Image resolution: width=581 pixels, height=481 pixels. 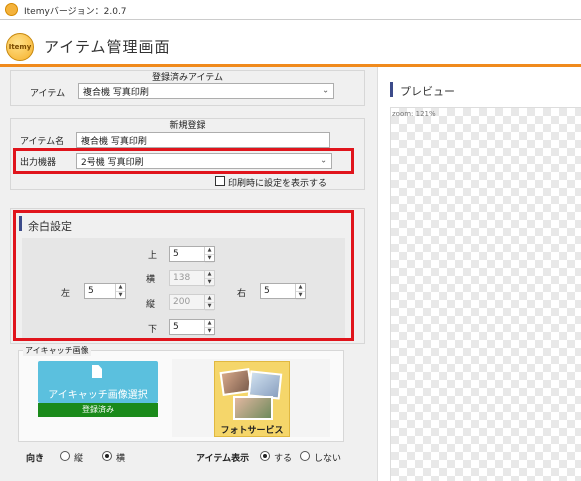 What do you see at coordinates (107, 47) in the screenshot?
I see `page-title: アイテム管理画面` at bounding box center [107, 47].